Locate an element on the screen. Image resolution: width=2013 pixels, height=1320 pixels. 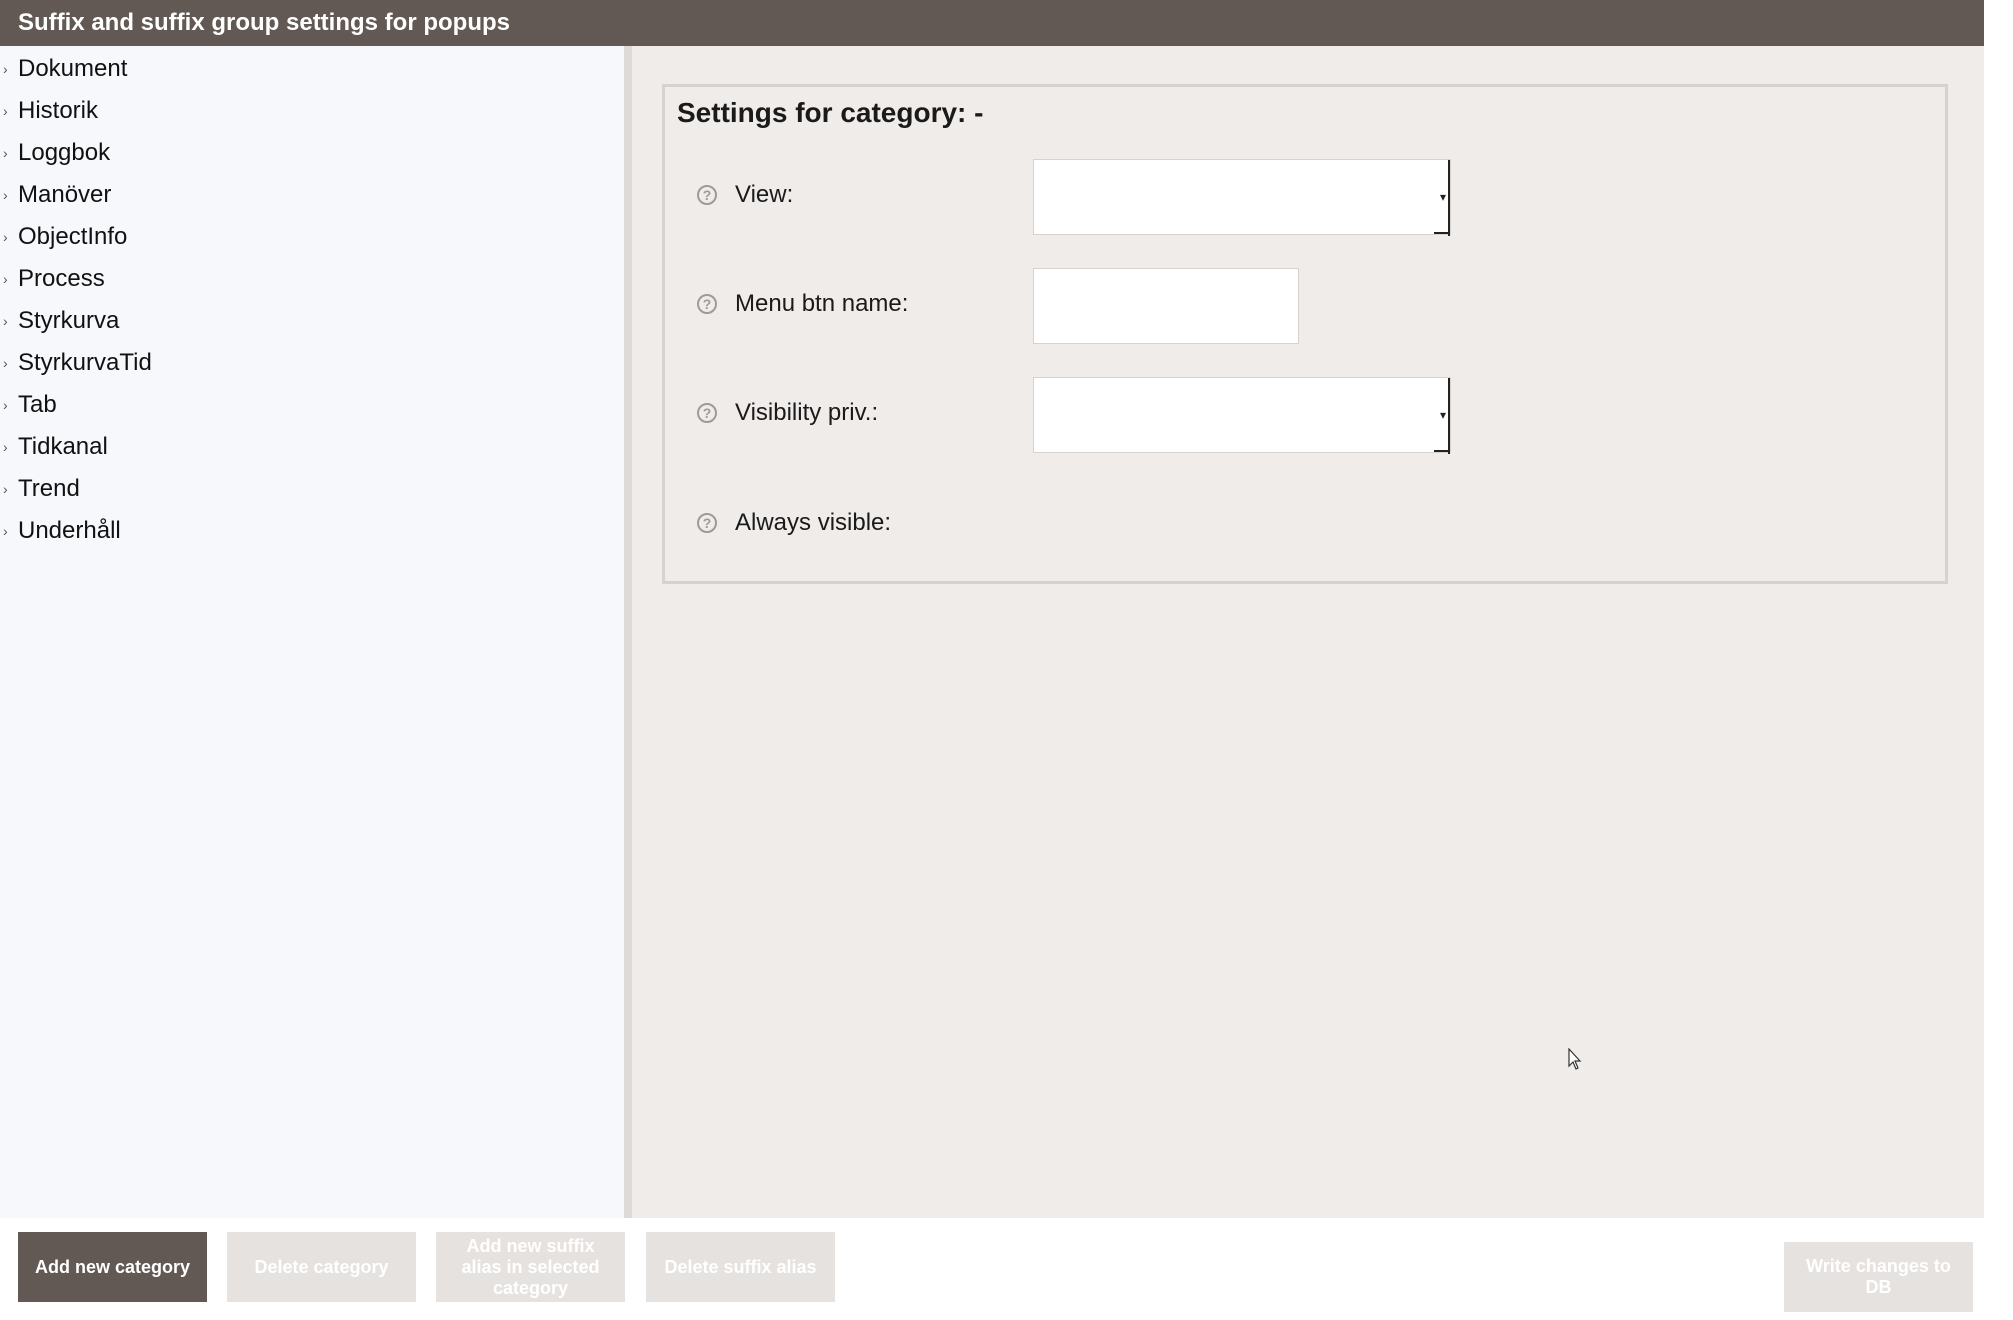
delete-suffix-alias-button: Delete suffix alias is located at coordinates (740, 1267).